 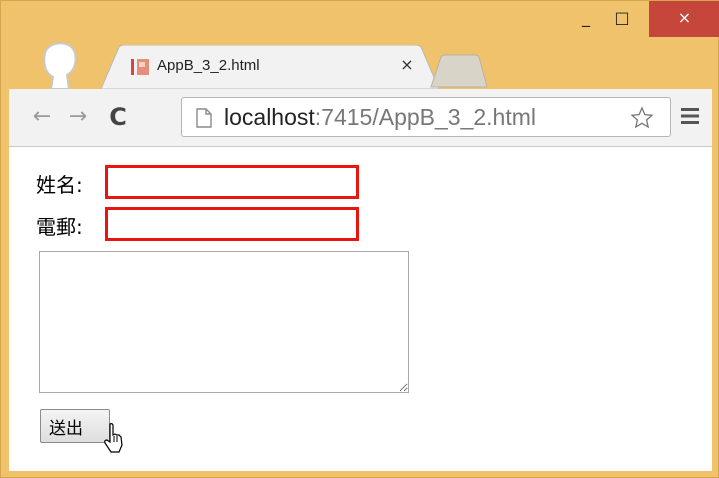 I want to click on address-bar: localhost:7415/AppB_3_2.html, so click(x=426, y=117).